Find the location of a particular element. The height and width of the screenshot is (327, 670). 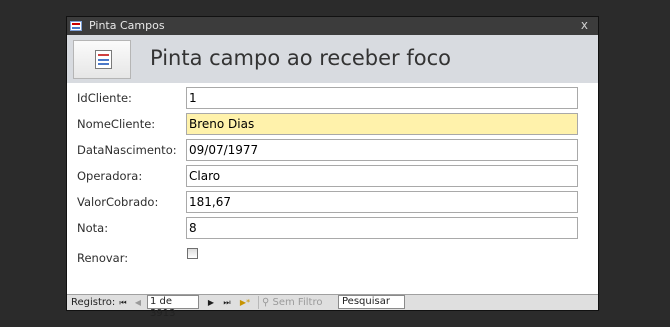

operadora-field: Claro is located at coordinates (382, 176).